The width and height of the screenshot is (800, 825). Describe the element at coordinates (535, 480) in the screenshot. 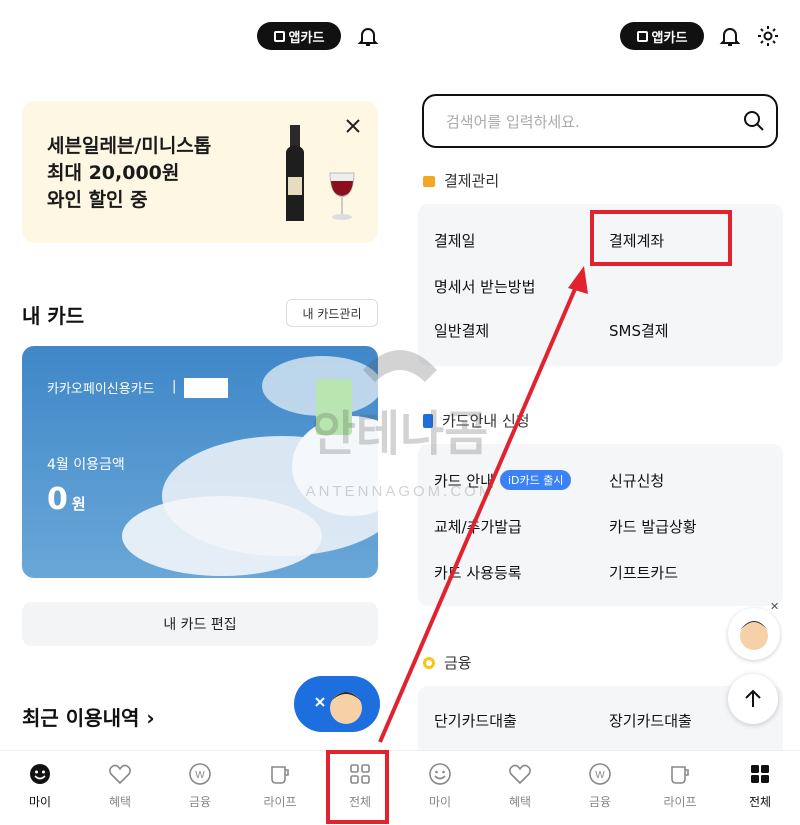

I see `id-card-badge: iD카드 출시` at that location.